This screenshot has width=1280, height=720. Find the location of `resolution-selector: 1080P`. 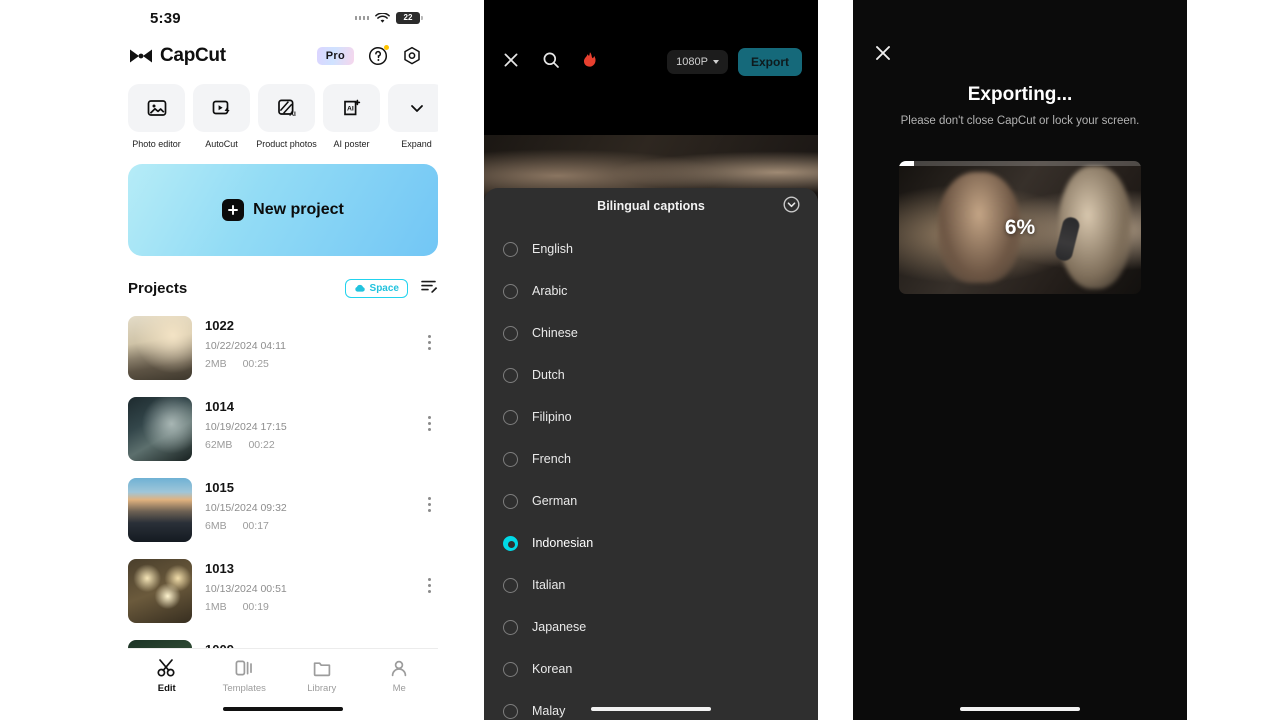

resolution-selector: 1080P is located at coordinates (697, 62).